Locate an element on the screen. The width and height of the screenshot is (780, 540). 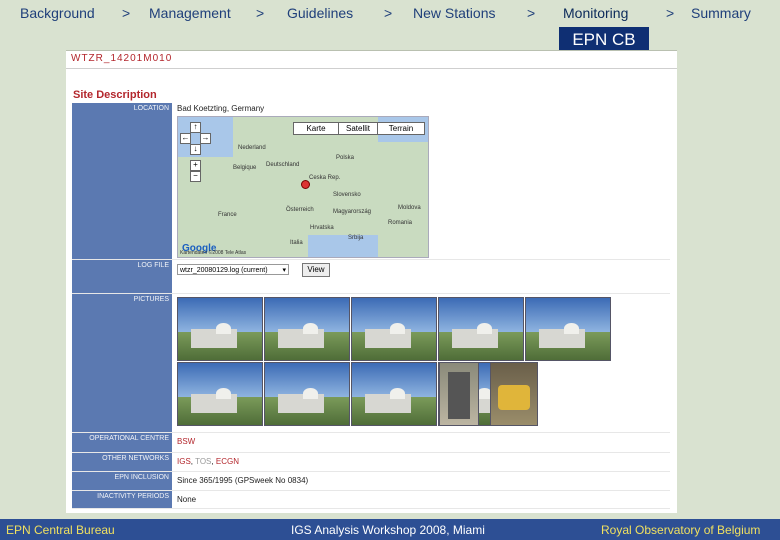
equipment-rack-photo is located at coordinates (459, 394).